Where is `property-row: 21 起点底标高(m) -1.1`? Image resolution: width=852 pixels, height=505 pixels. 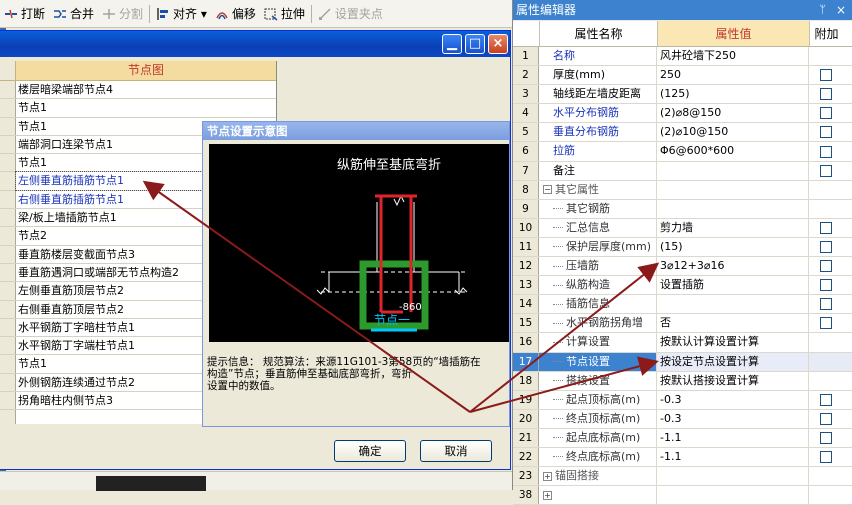
property-row: 21 起点底标高(m) -1.1 is located at coordinates (682, 438).